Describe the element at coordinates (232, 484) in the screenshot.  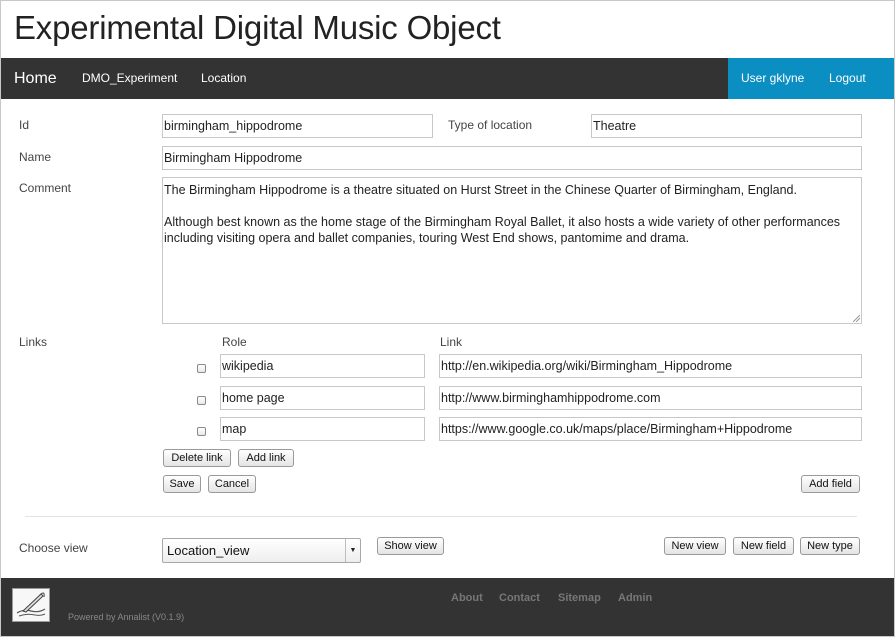
I see `cancel-button: Cancel` at that location.